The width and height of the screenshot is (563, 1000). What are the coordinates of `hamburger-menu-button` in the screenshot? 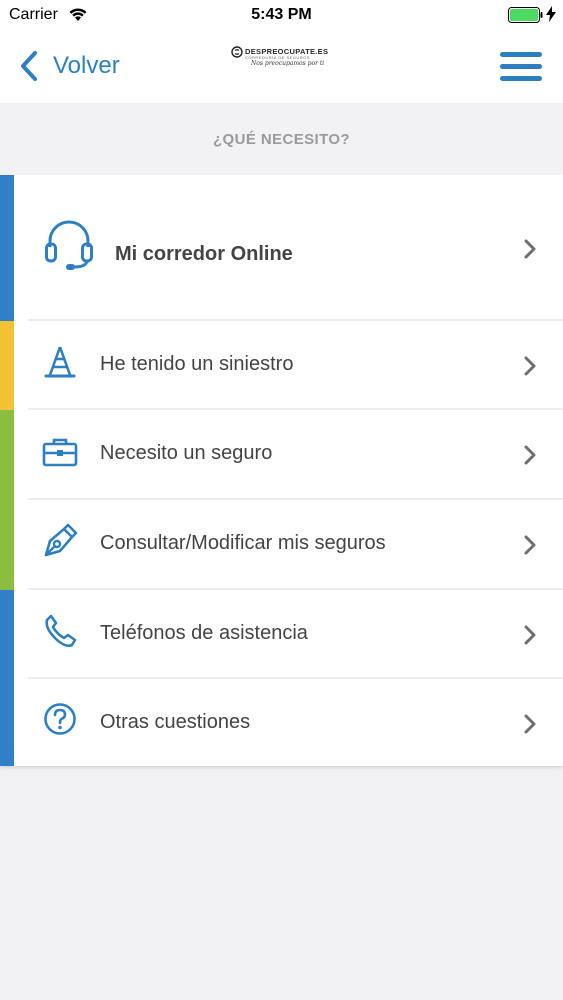 It's located at (522, 67).